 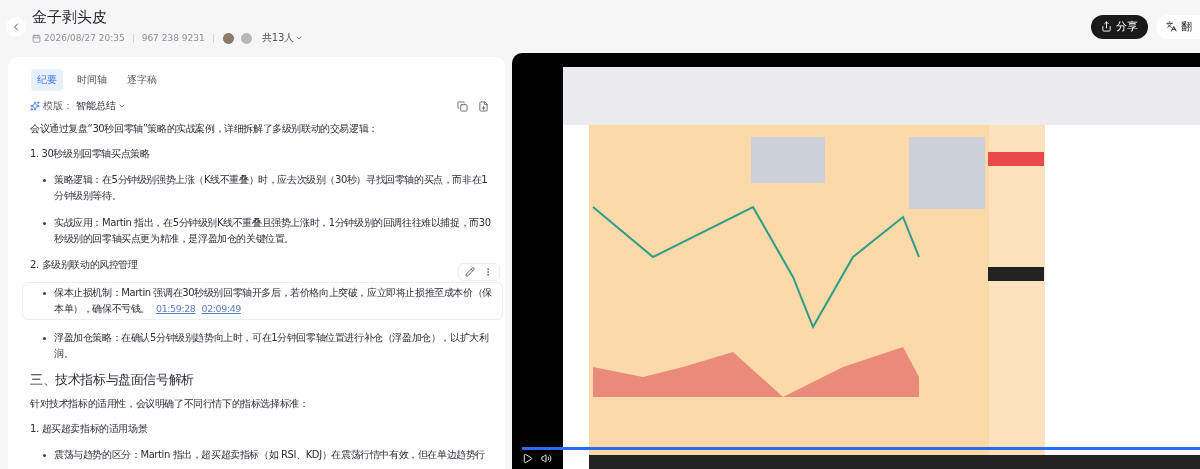 I want to click on sparkle-icon, so click(x=35, y=106).